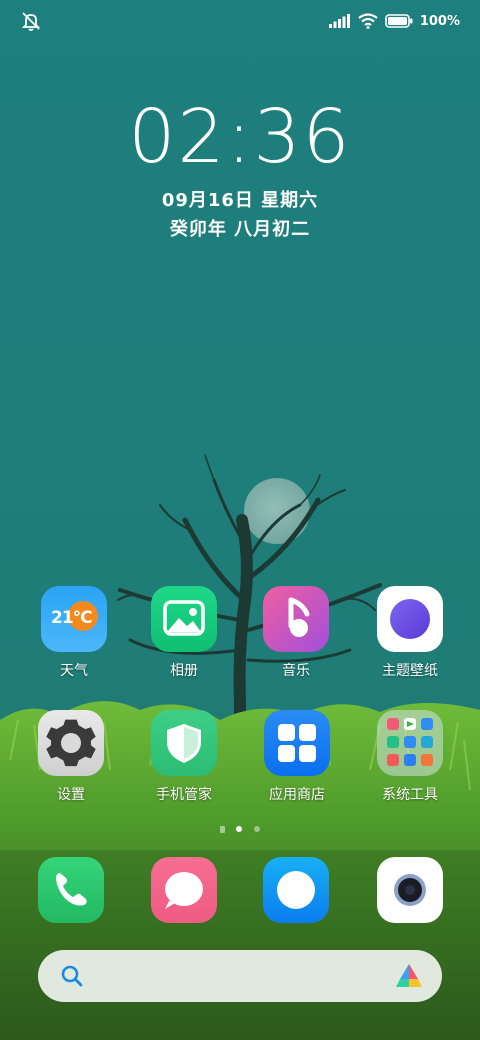 The image size is (480, 1040). Describe the element at coordinates (184, 671) in the screenshot. I see `app-label: 相册` at that location.